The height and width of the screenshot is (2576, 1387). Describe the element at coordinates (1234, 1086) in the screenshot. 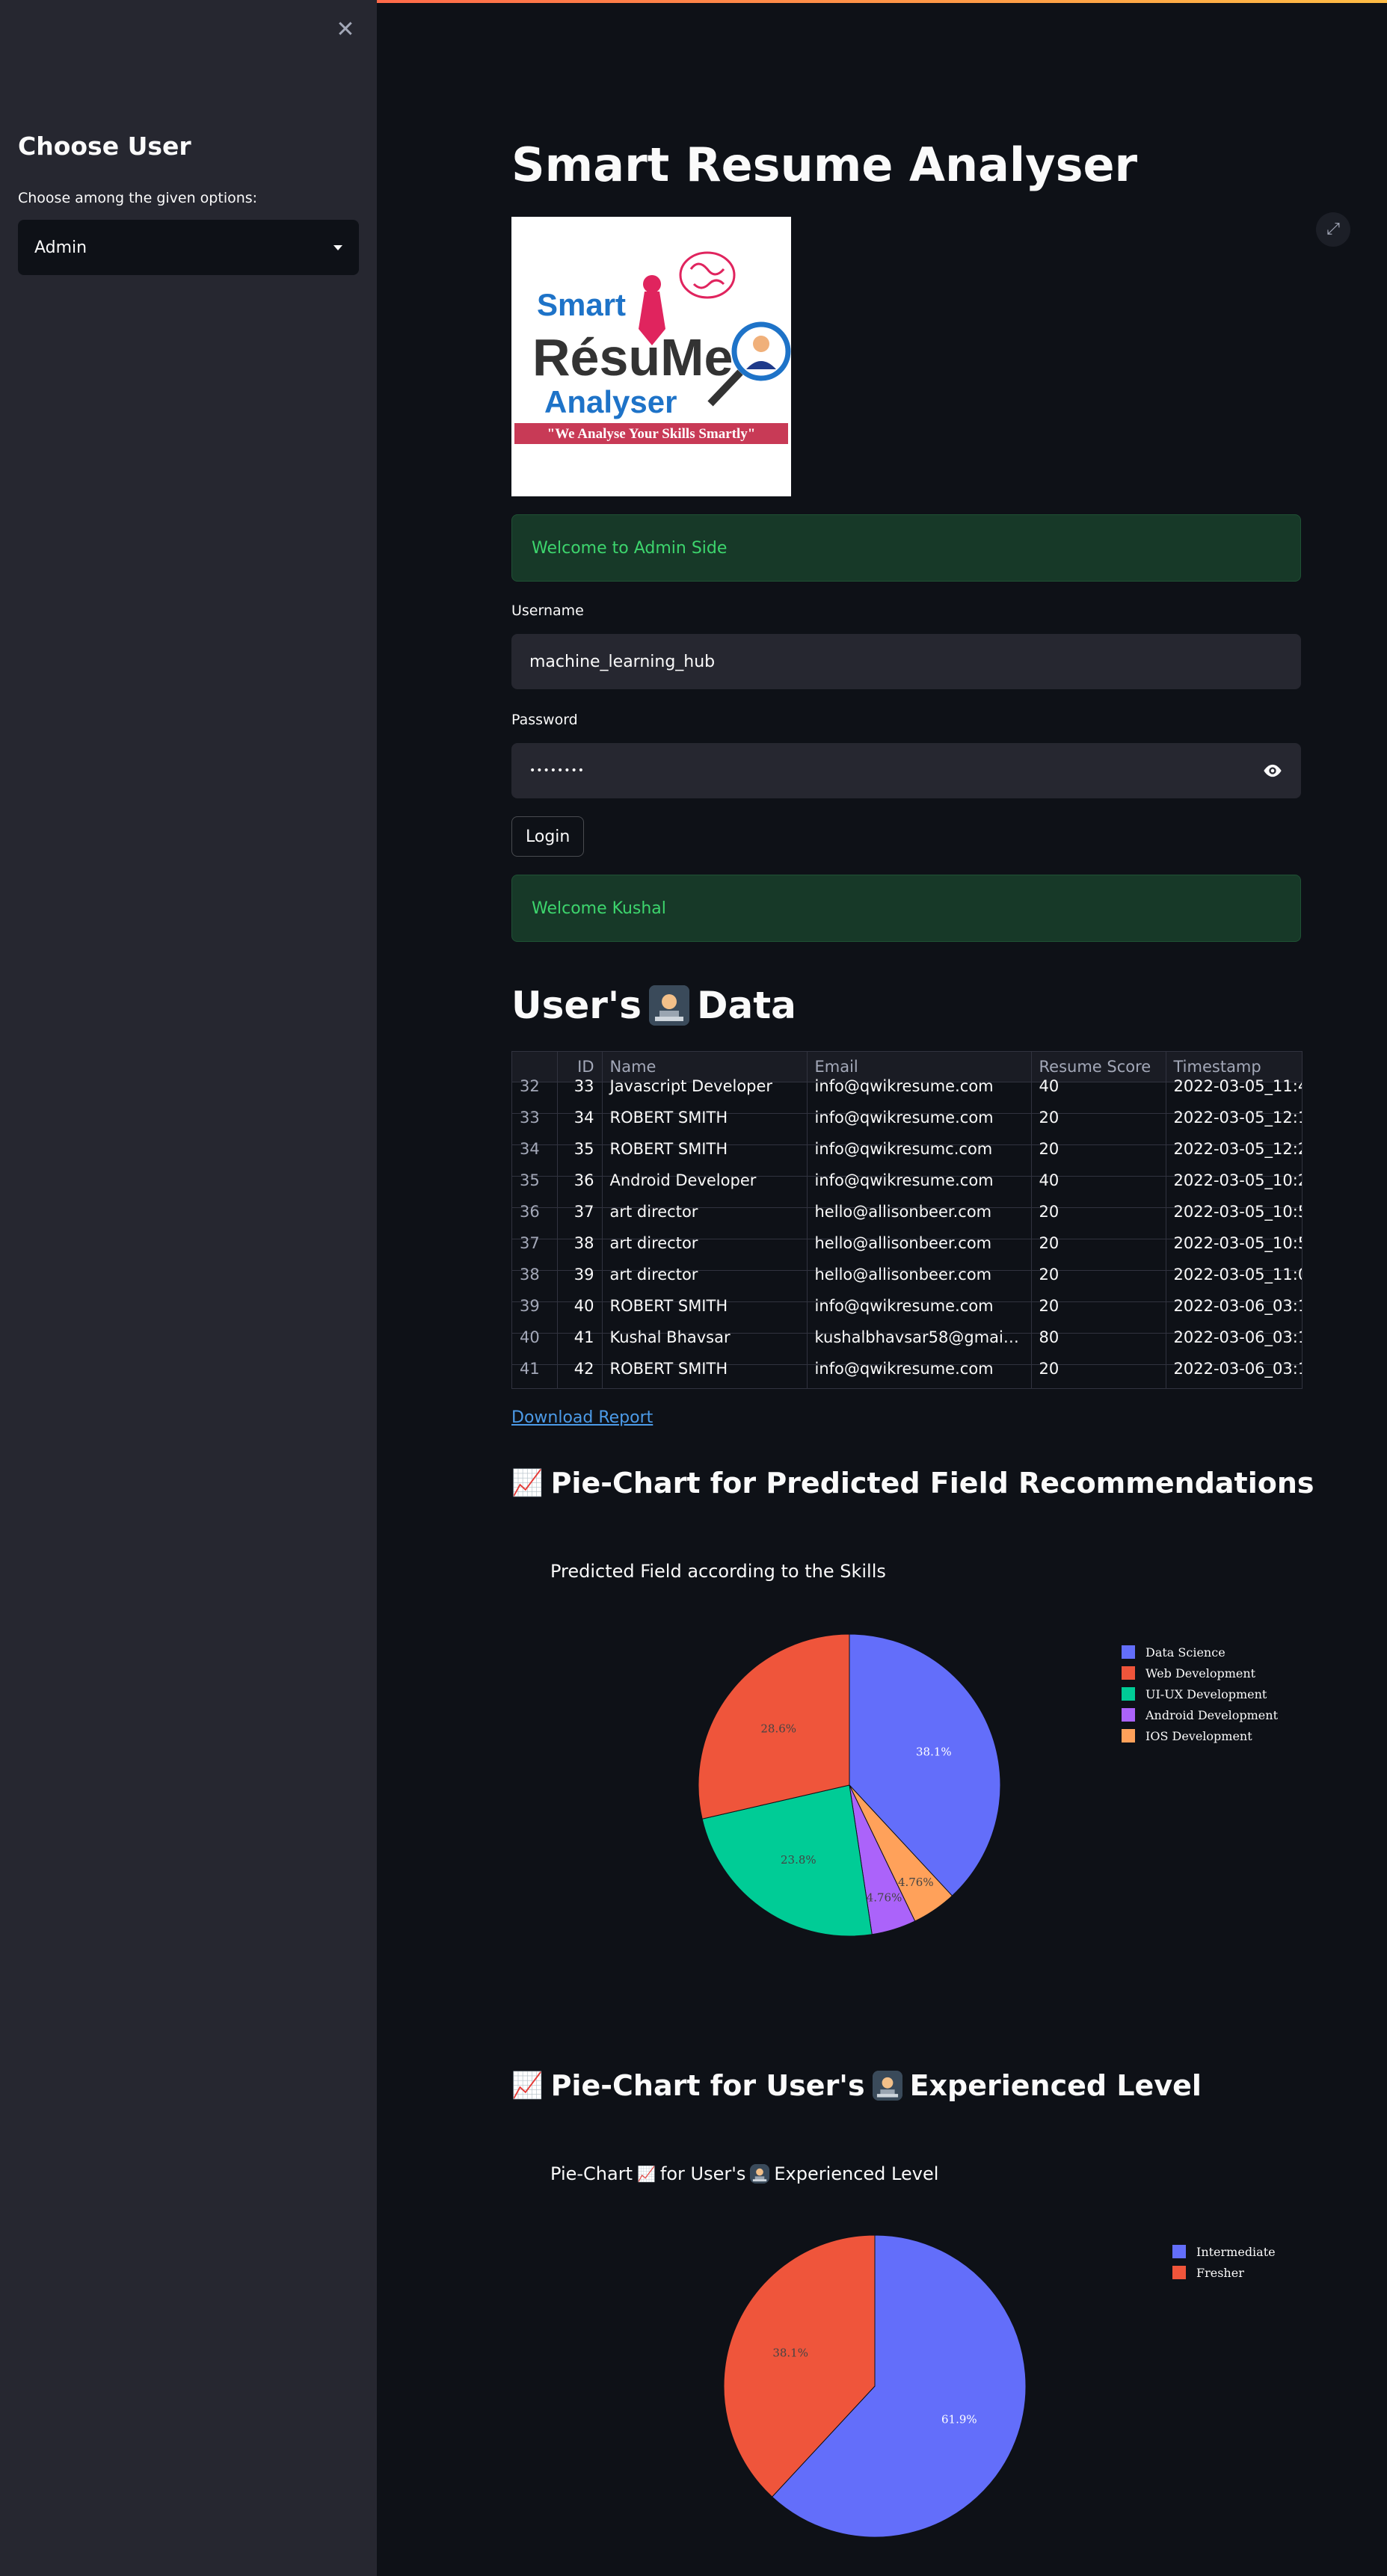

I see `table-cell: 2022-03-05_11:4` at that location.